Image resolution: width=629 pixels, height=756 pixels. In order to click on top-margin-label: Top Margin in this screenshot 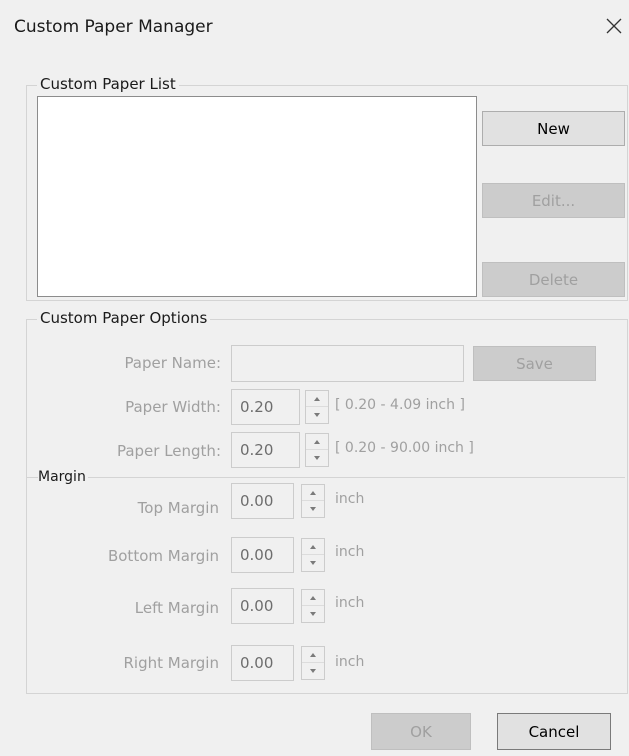, I will do `click(178, 508)`.